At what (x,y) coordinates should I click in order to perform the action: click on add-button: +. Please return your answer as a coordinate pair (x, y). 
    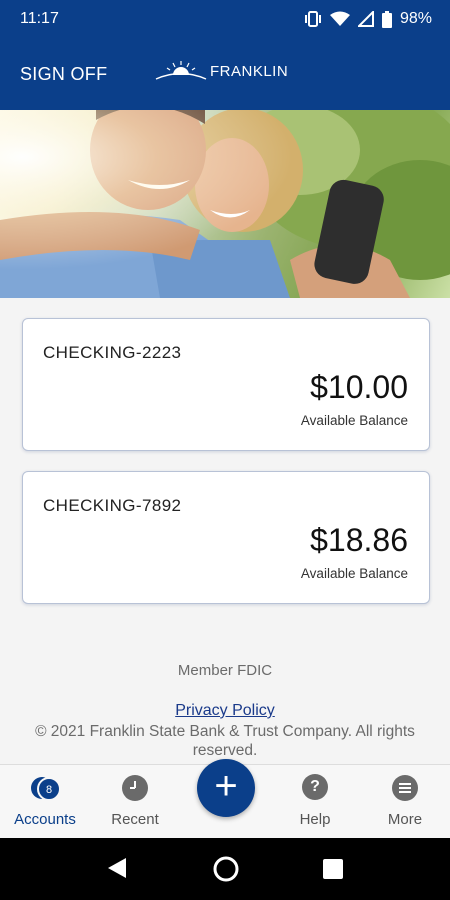
    Looking at the image, I should click on (226, 788).